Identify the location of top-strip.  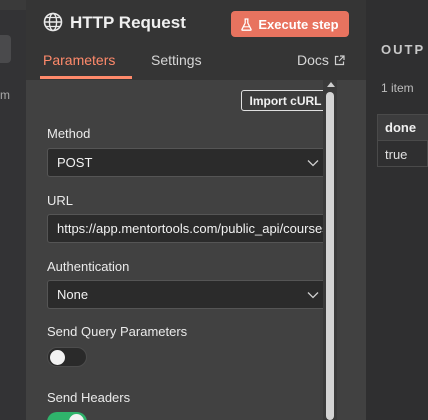
(13, 5).